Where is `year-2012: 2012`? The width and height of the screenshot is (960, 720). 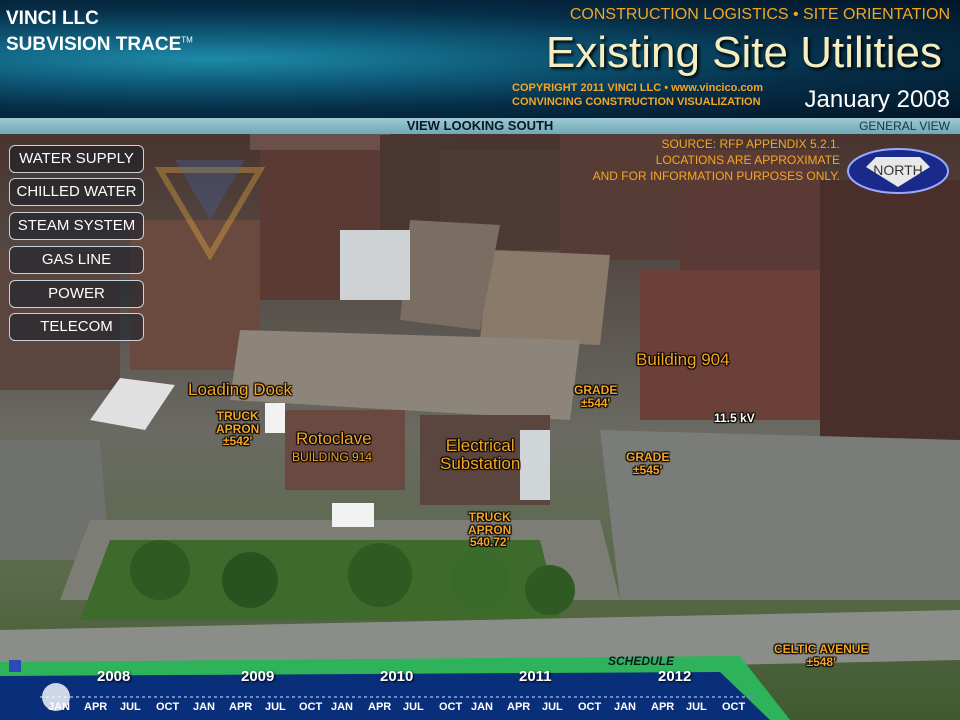 year-2012: 2012 is located at coordinates (674, 676).